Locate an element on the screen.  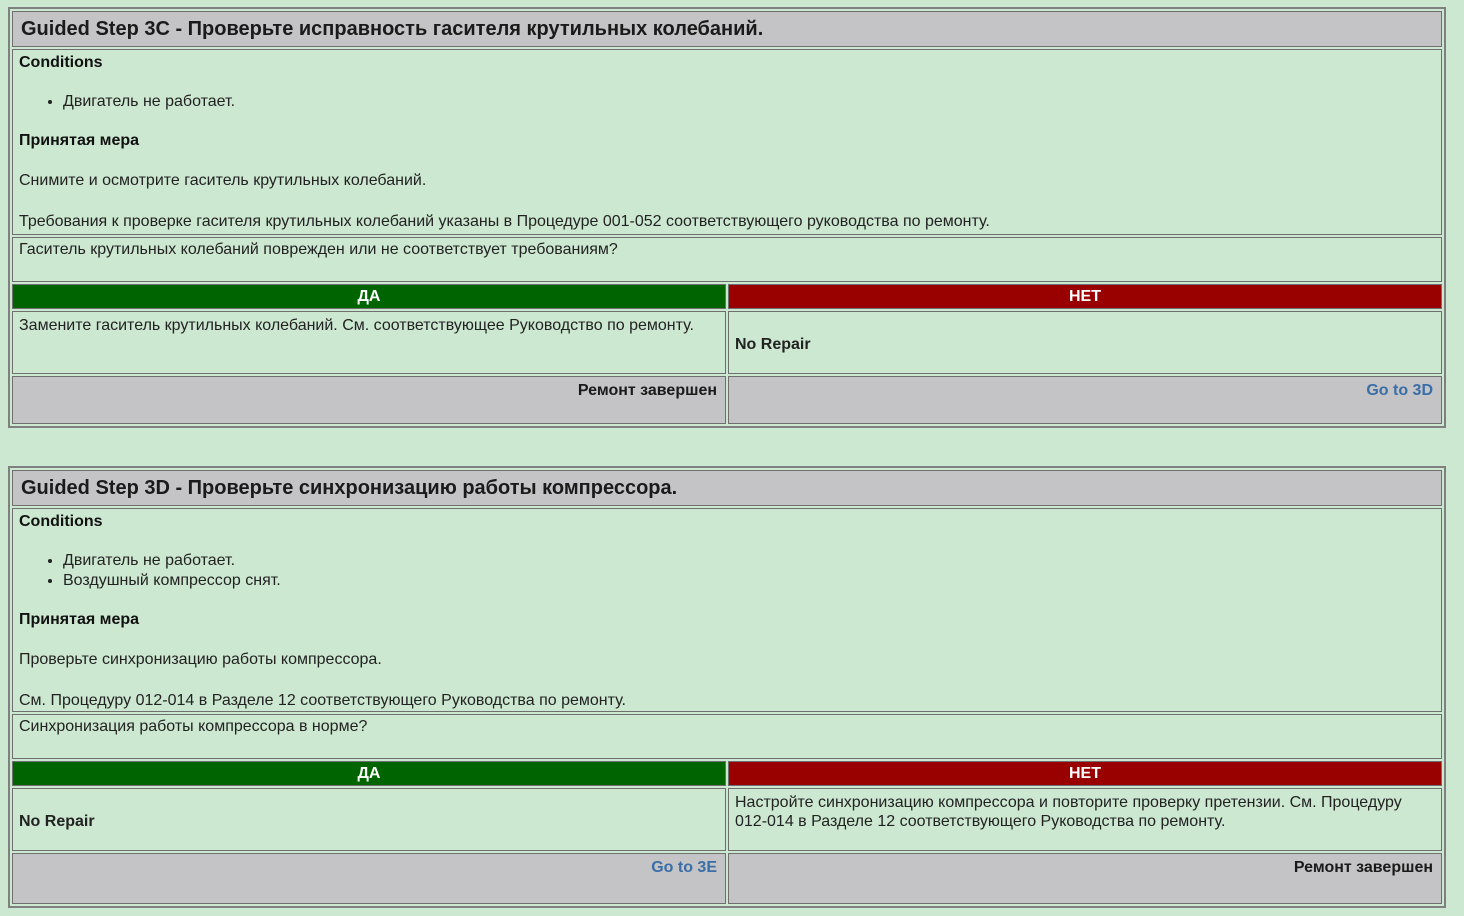
conditions-list: Двигатель не работает. is located at coordinates (727, 102).